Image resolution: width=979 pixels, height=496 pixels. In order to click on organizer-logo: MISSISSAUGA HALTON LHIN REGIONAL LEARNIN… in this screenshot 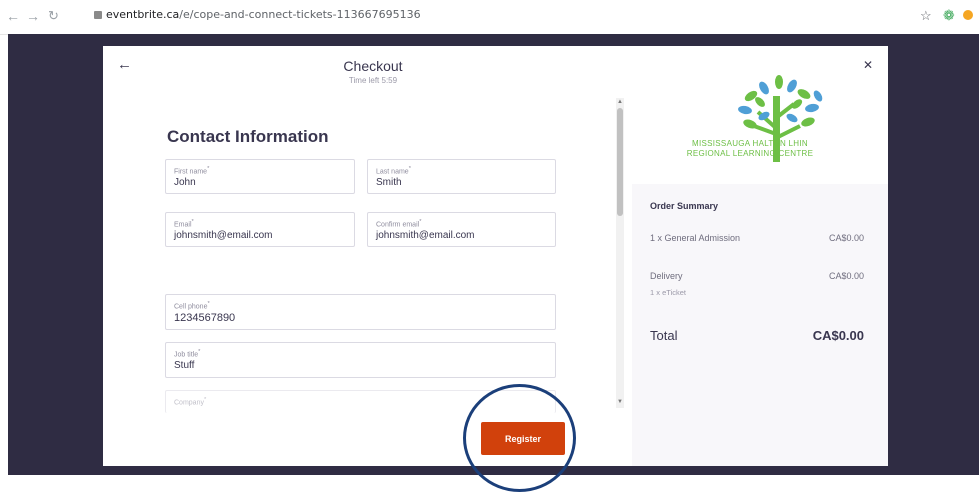, I will do `click(760, 115)`.